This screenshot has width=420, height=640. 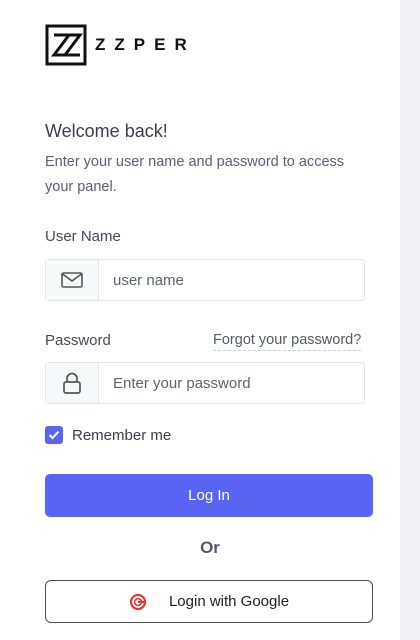 What do you see at coordinates (210, 547) in the screenshot?
I see `or-divider: Or` at bounding box center [210, 547].